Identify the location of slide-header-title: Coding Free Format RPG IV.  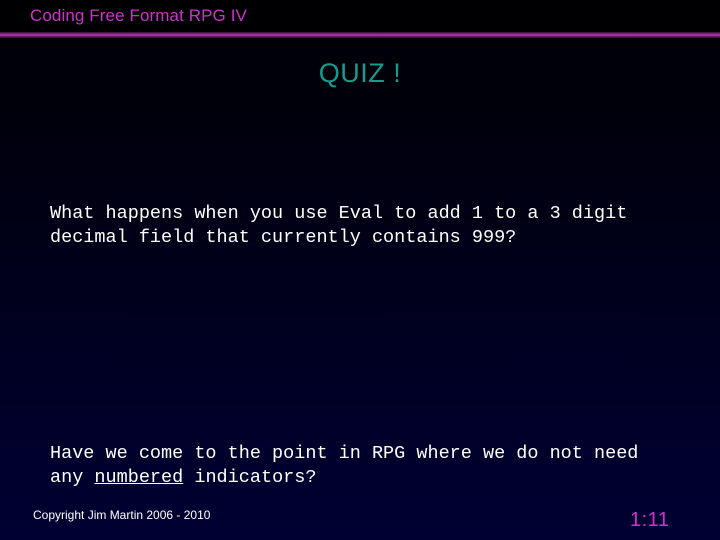
(138, 15).